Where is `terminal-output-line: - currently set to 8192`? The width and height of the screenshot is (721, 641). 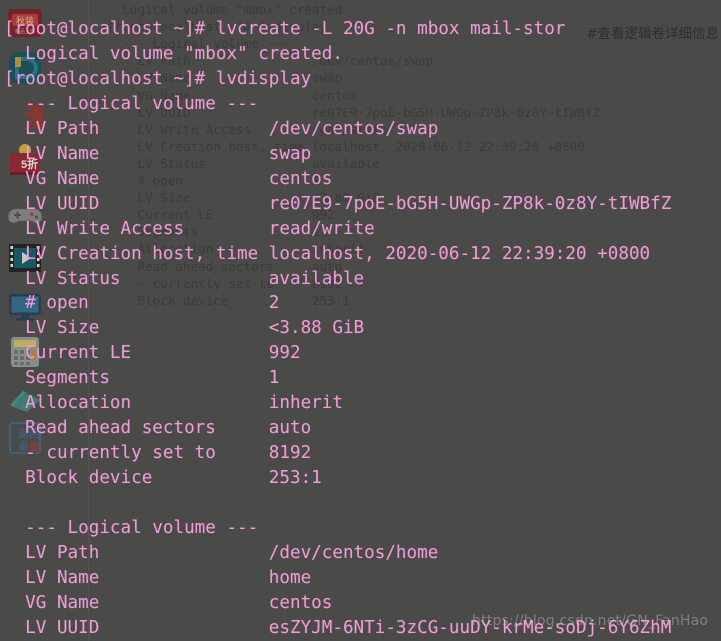
terminal-output-line: - currently set to 8192 is located at coordinates (158, 453).